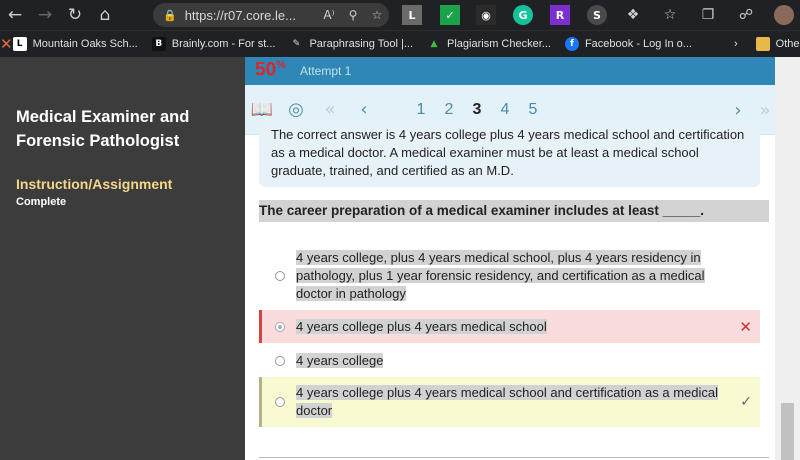  I want to click on page-2: 2, so click(449, 110).